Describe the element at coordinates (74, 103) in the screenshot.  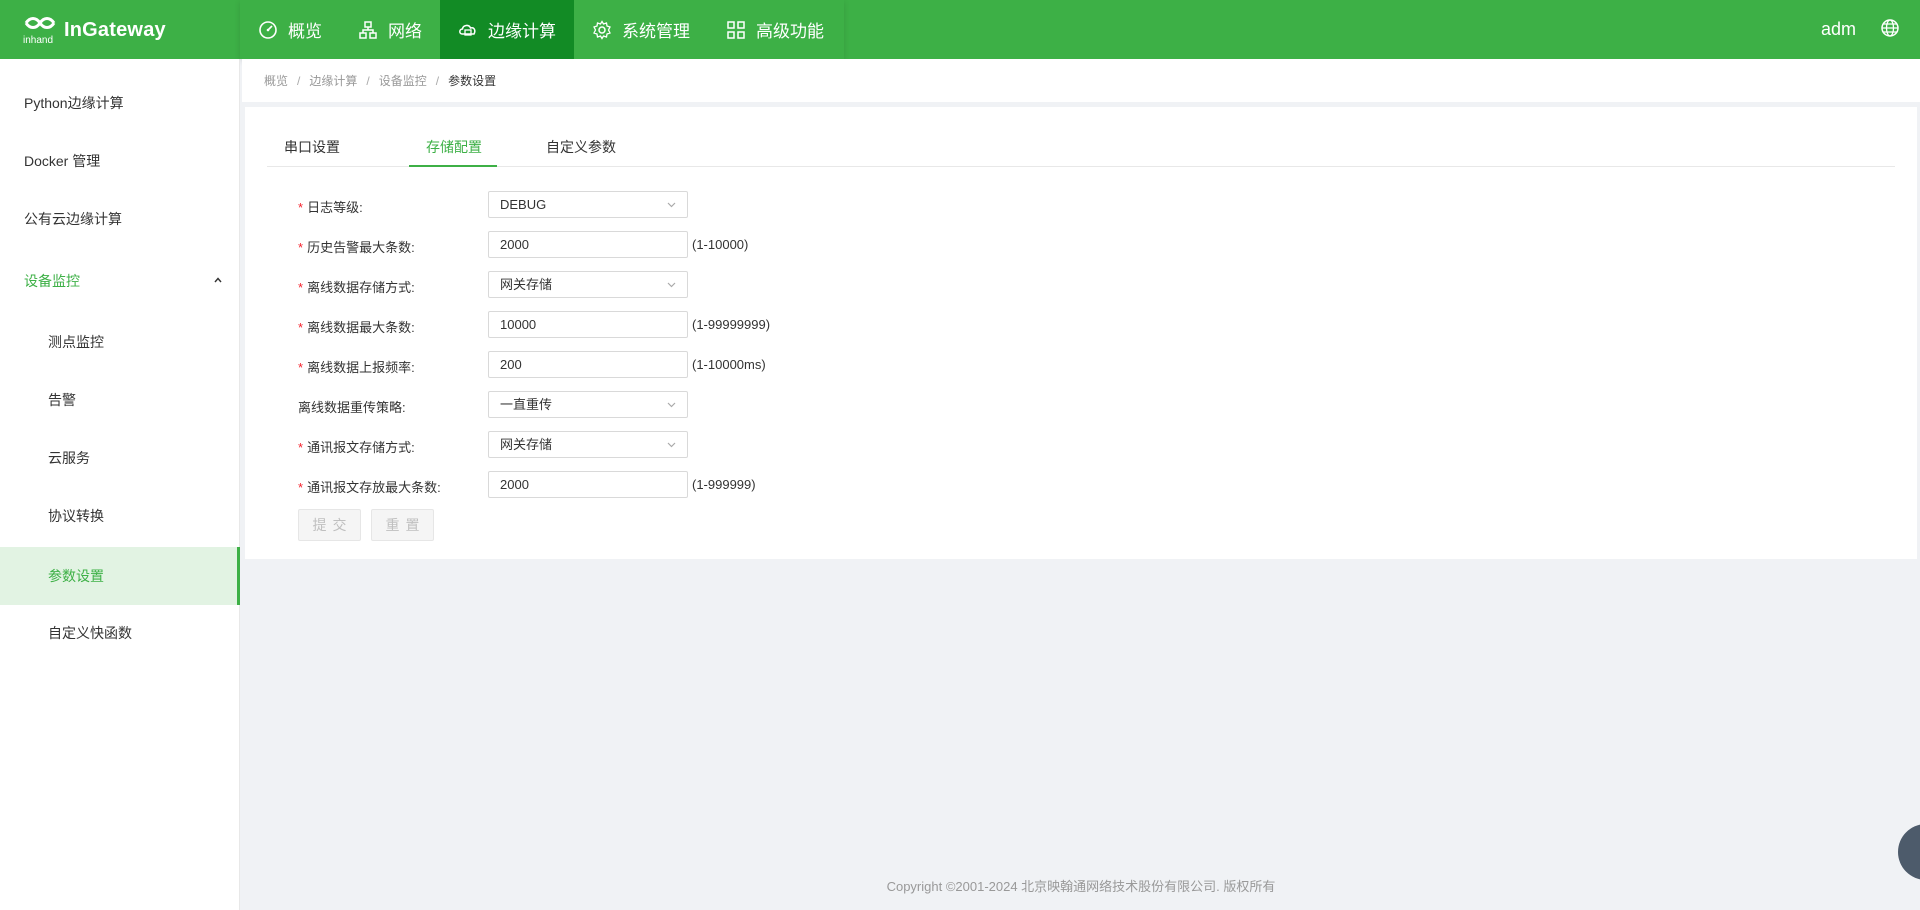
I see `sidebar-item-label: Python边缘计算` at that location.